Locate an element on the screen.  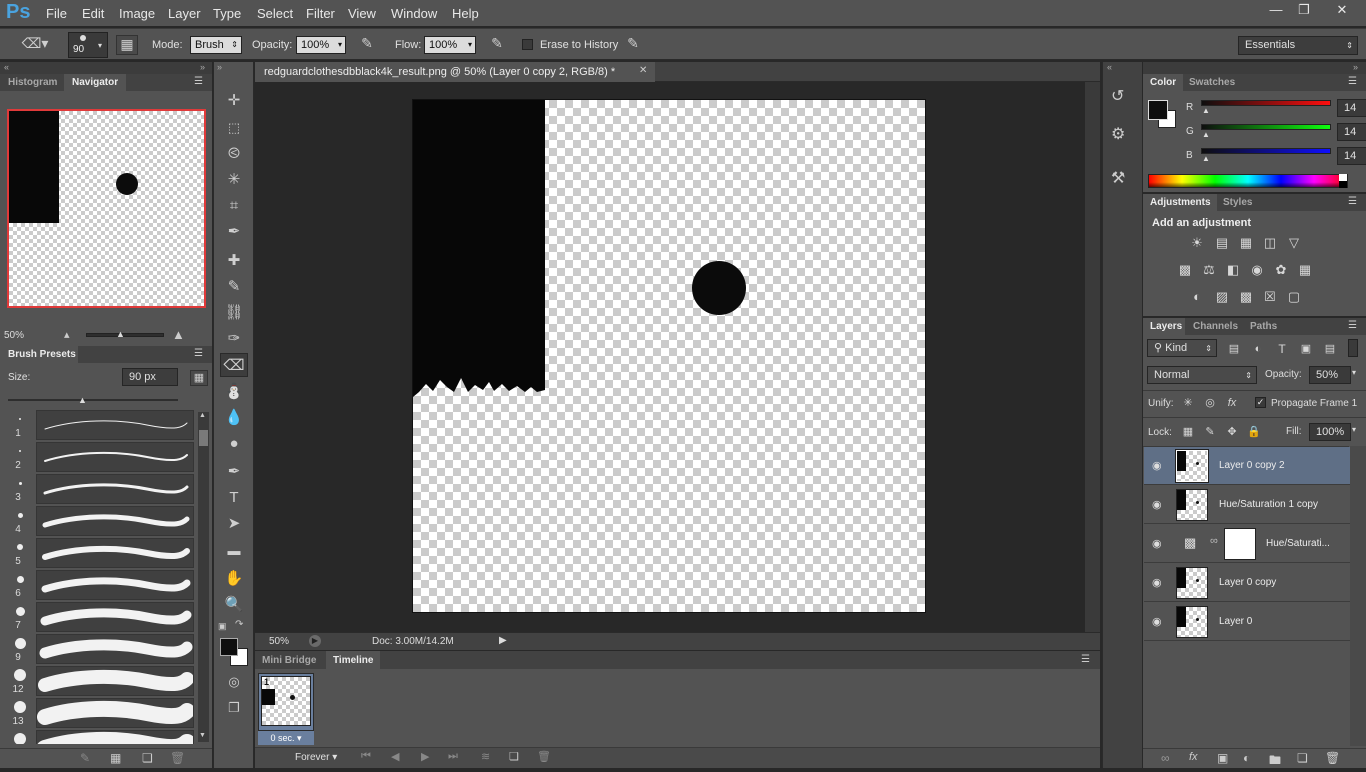
path-select-tool-icon: ➤ is located at coordinates (234, 524).